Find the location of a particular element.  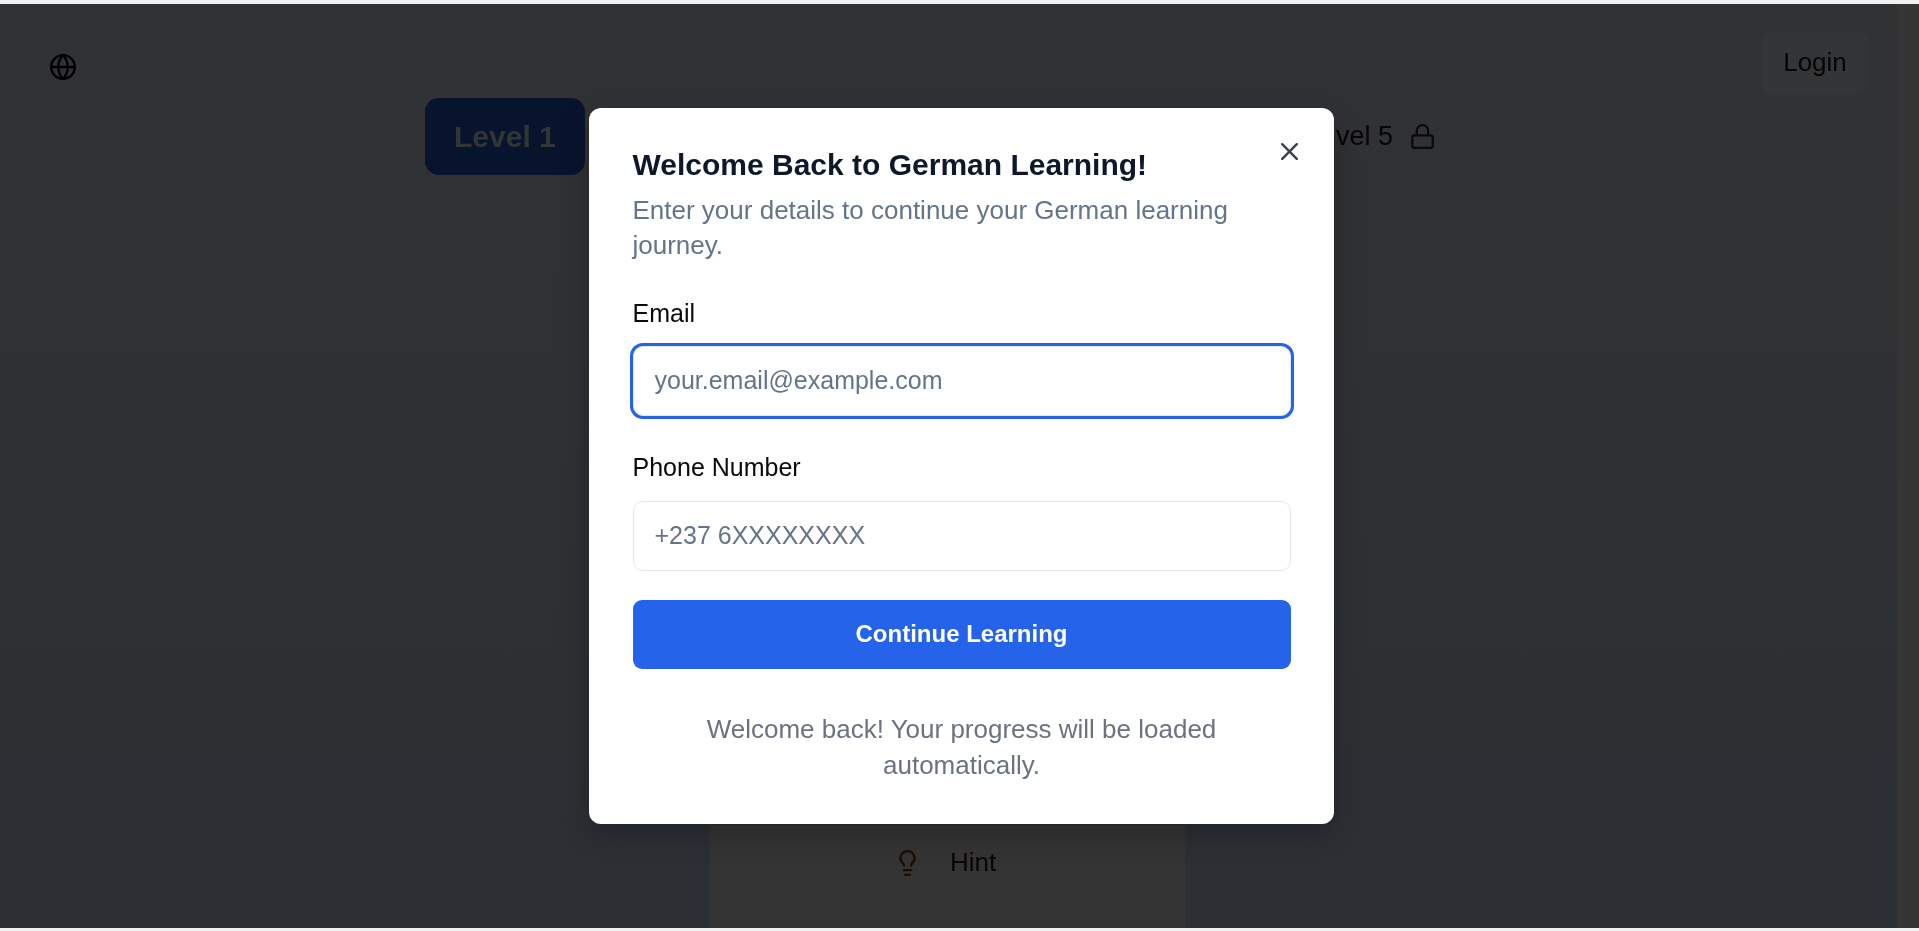

input-field: +237 6XXXXXXXX is located at coordinates (961, 535).